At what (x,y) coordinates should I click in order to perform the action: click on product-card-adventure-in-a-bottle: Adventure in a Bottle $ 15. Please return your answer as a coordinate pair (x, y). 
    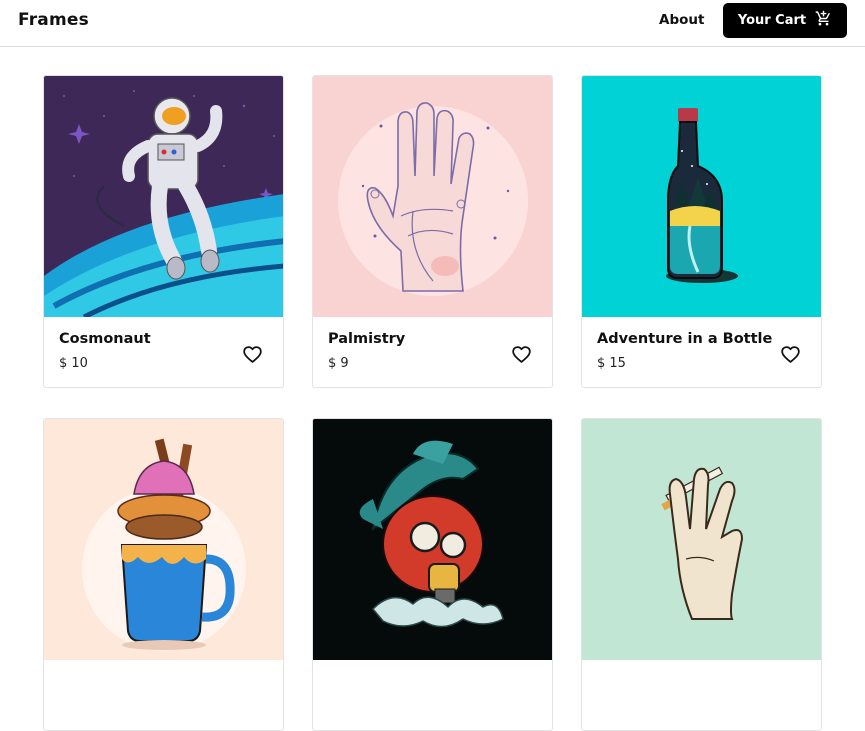
    Looking at the image, I should click on (701, 231).